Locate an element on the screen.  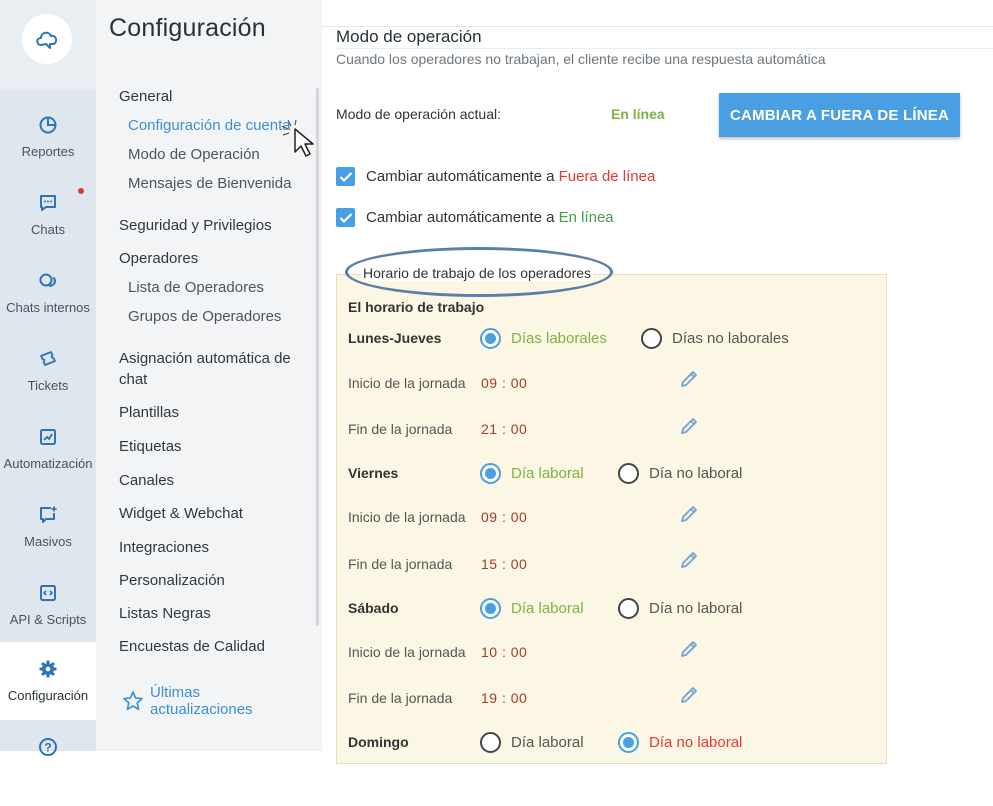
radio-domingo-no-laboral: Día no laboral is located at coordinates (680, 742).